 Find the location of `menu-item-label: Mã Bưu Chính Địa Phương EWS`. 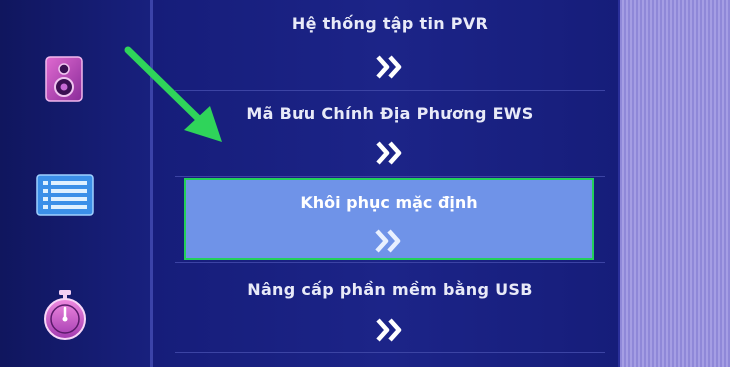

menu-item-label: Mã Bưu Chính Địa Phương EWS is located at coordinates (390, 113).